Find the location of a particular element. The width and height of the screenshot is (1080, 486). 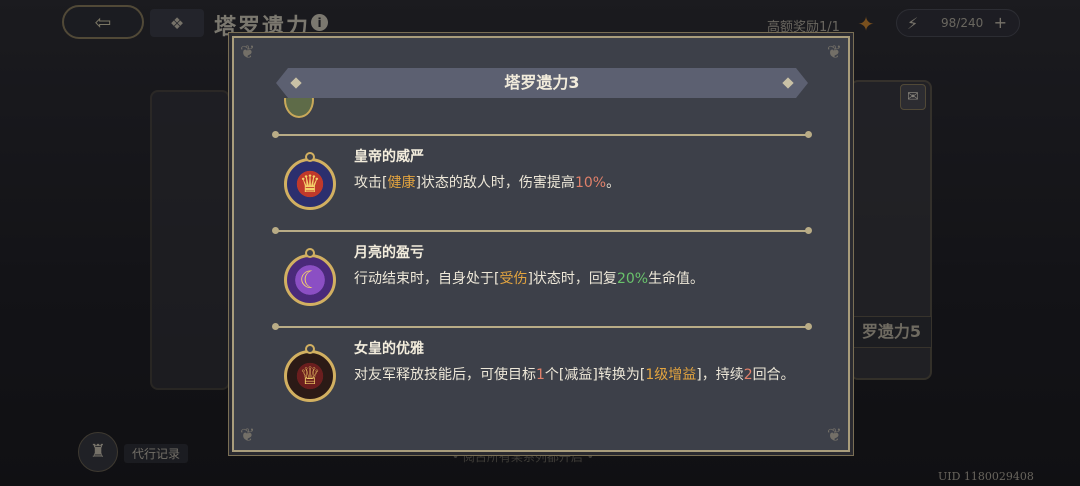

modal-title: 塔罗遗力3 is located at coordinates (542, 82).